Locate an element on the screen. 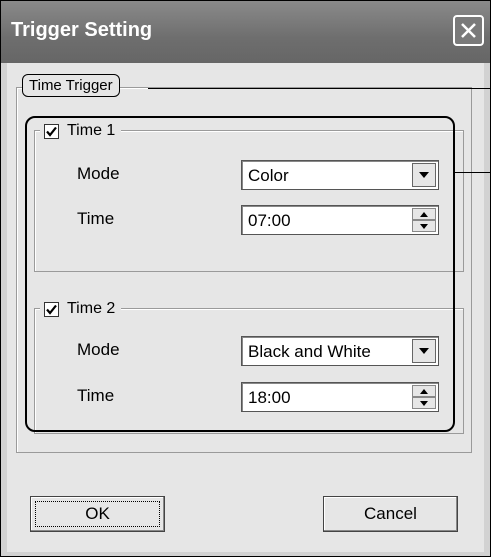  focus-ring is located at coordinates (97, 514).